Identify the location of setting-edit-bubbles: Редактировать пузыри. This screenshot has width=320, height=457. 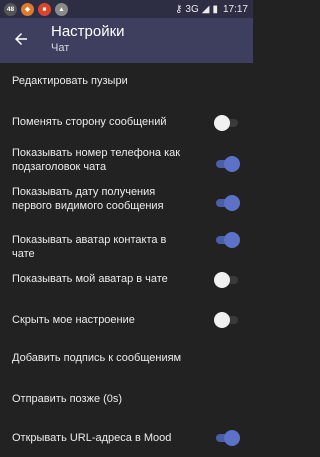
(126, 81).